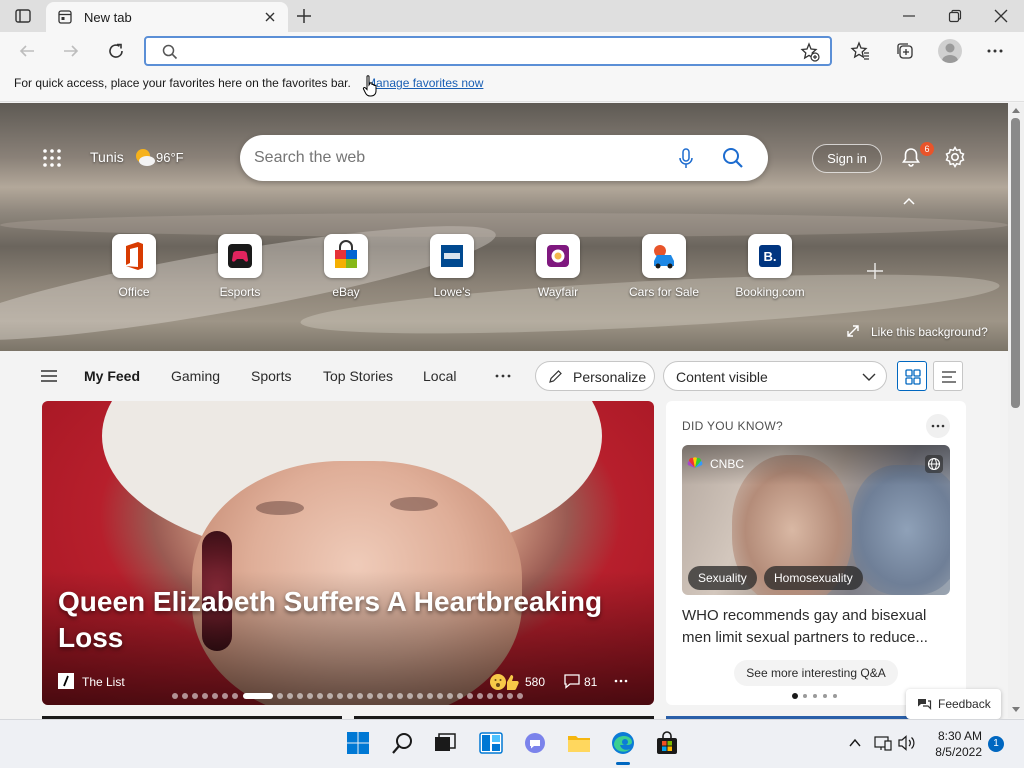 The height and width of the screenshot is (768, 1024). Describe the element at coordinates (134, 268) in the screenshot. I see `quick-link-office: Office` at that location.